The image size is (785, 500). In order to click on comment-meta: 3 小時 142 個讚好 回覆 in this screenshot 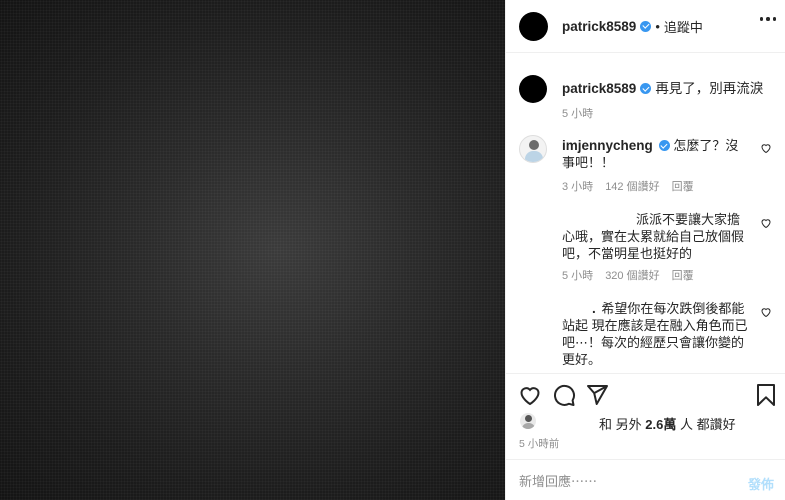, I will do `click(634, 186)`.